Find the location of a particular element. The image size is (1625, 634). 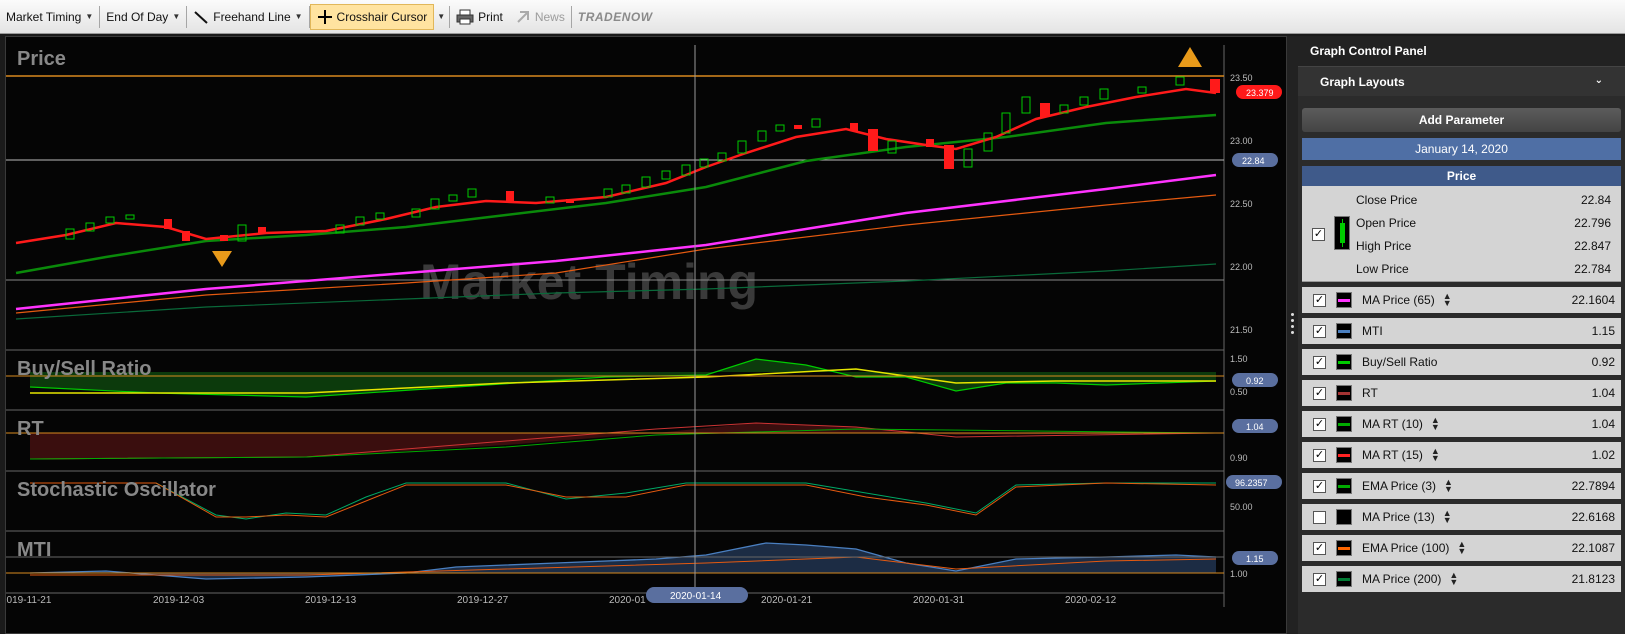

price-tick: 23.00 is located at coordinates (1241, 141).